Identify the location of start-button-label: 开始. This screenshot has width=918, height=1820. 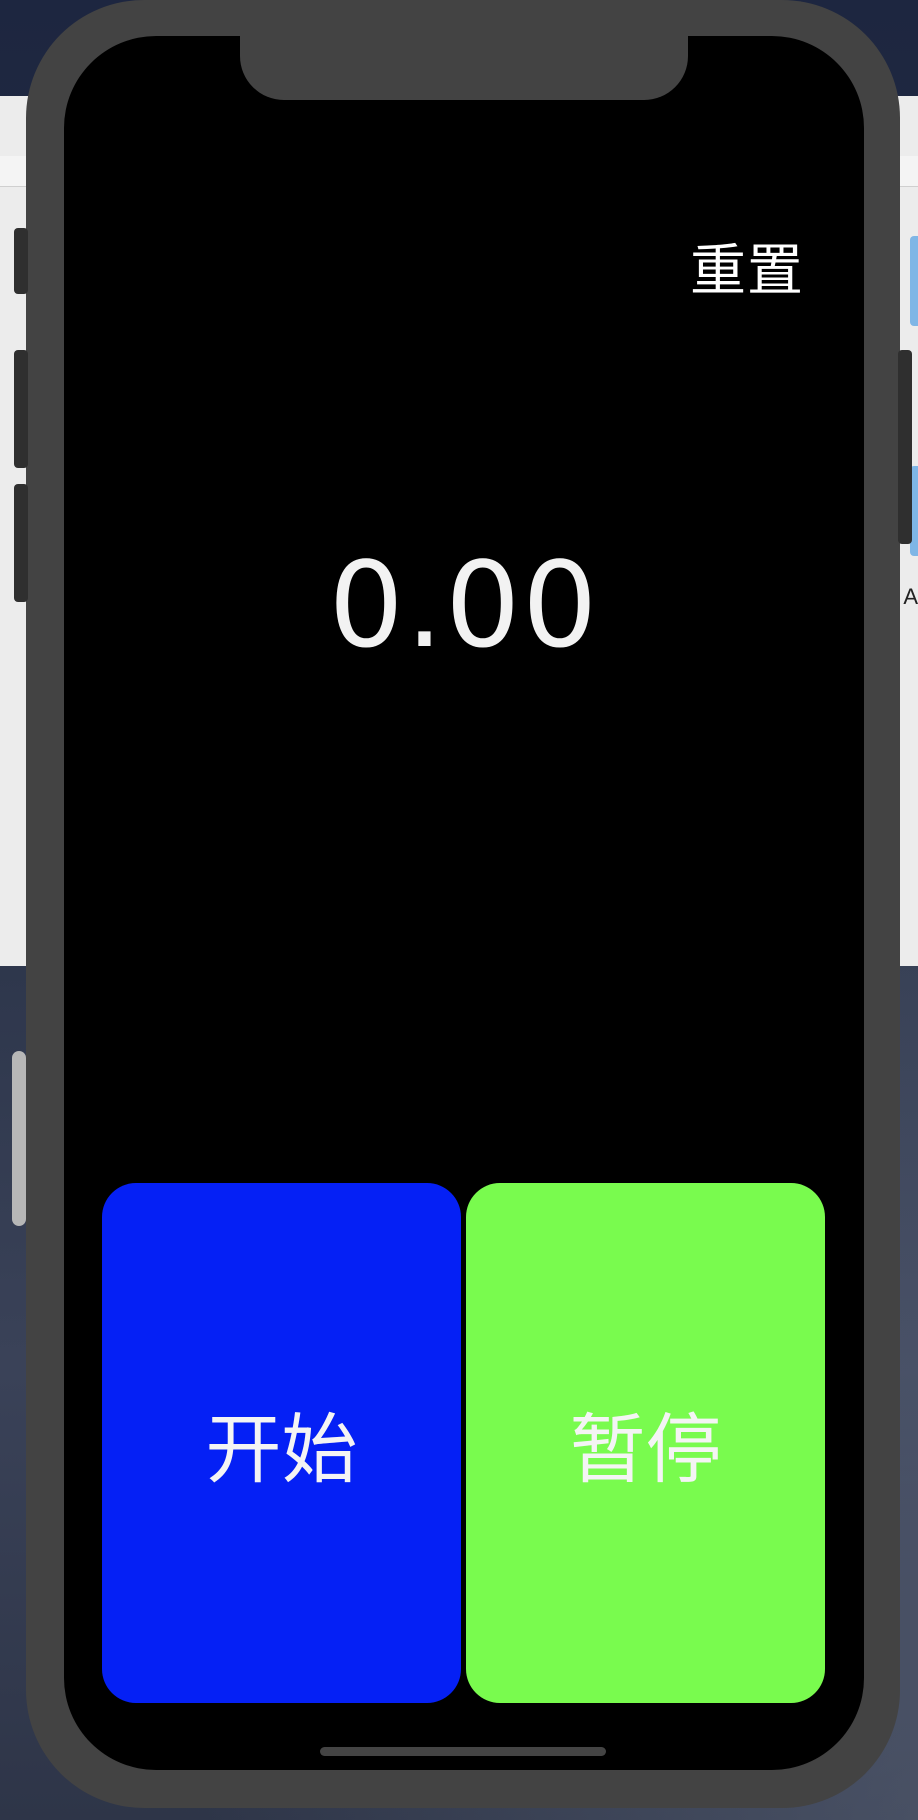
(281, 1449).